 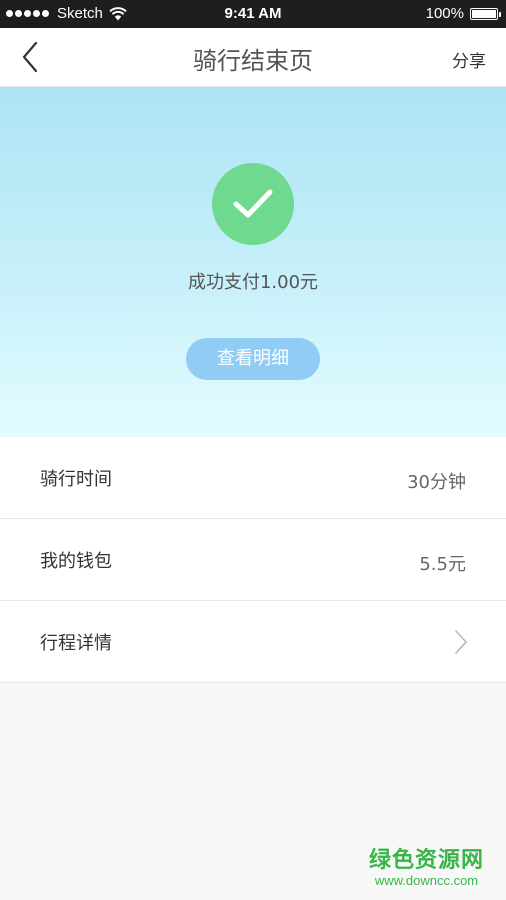 I want to click on status-bar: Sketch 9:41 AM 100%, so click(x=253, y=14).